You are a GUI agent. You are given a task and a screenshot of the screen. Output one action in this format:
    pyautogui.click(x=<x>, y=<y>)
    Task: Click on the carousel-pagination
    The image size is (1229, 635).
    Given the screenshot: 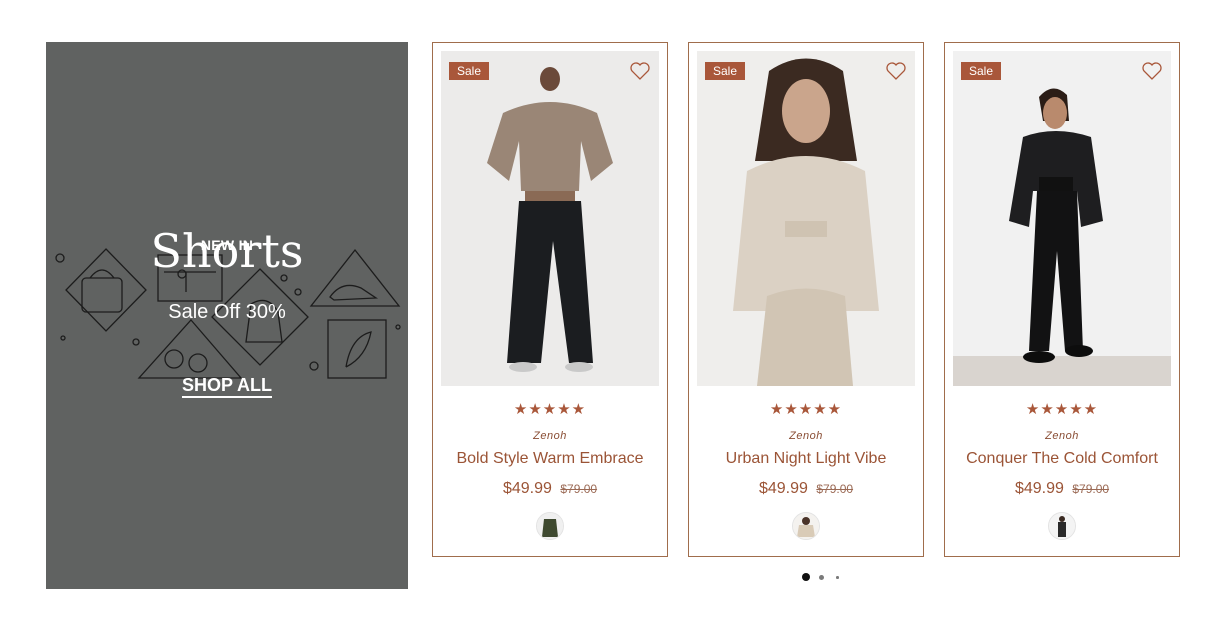 What is the action you would take?
    pyautogui.click(x=825, y=577)
    